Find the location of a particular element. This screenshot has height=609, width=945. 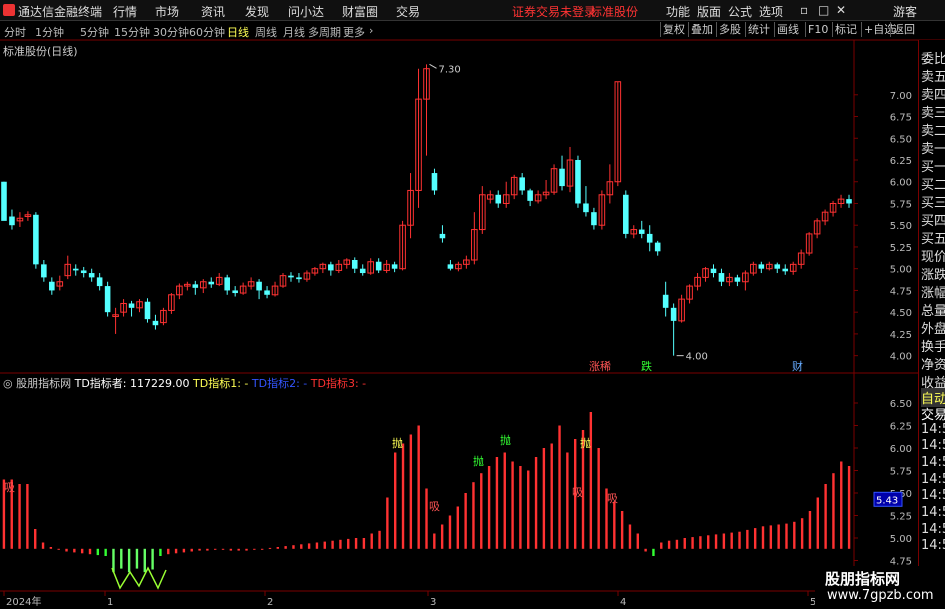

menu-item-news: 资讯 is located at coordinates (213, 11).